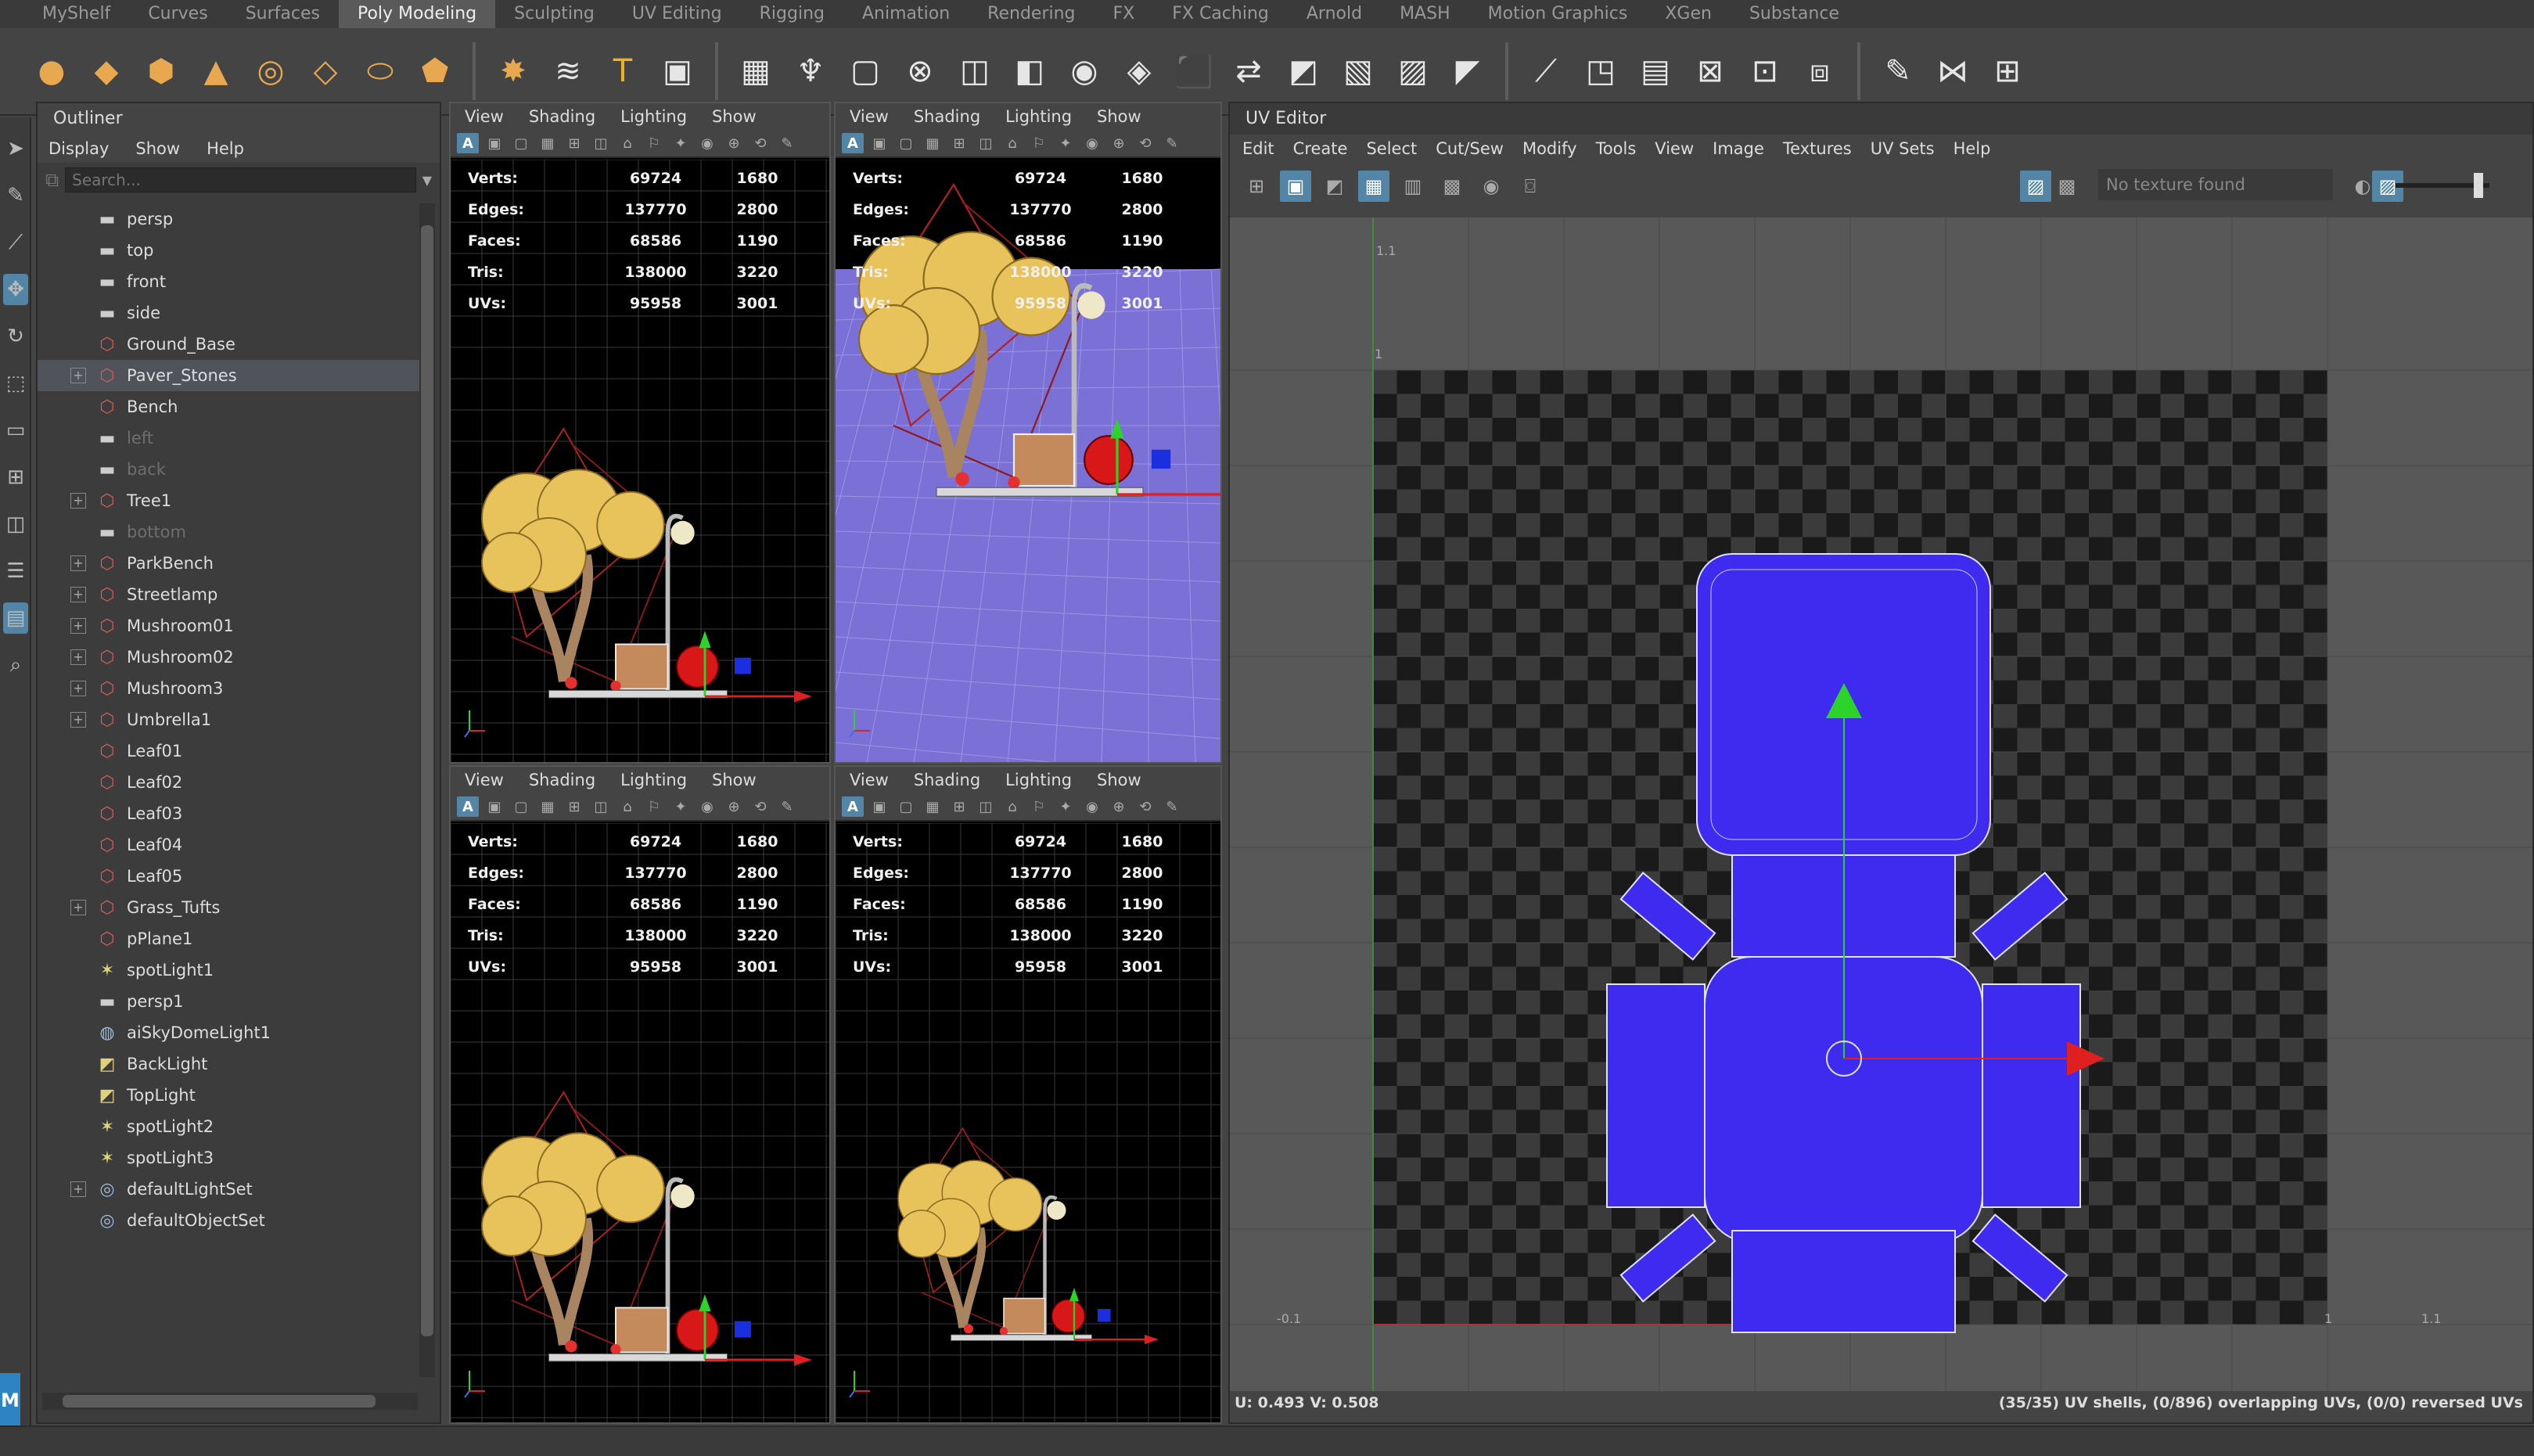 This screenshot has width=2534, height=1456. Describe the element at coordinates (230, 313) in the screenshot. I see `outliner-item: ▬ side` at that location.